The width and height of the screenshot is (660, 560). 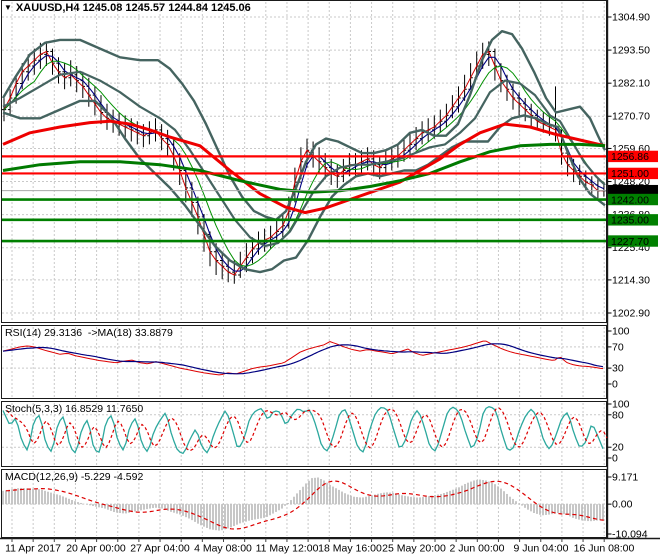 What do you see at coordinates (625, 478) in the screenshot?
I see `indicator-axis-label: 9.171` at bounding box center [625, 478].